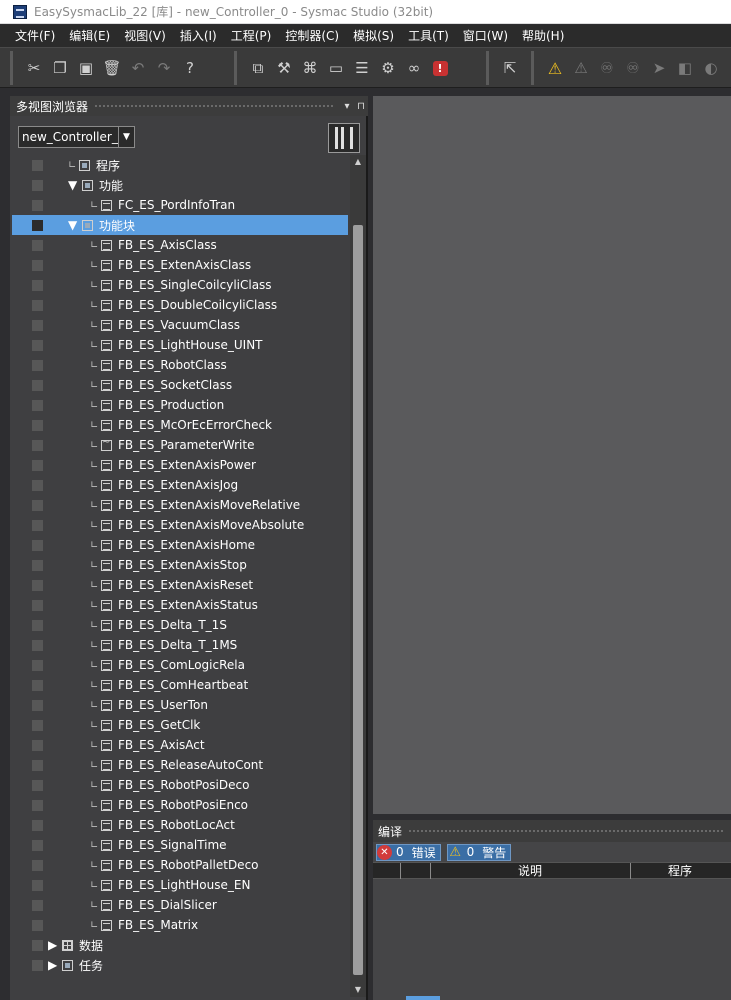 Image resolution: width=731 pixels, height=1000 pixels. Describe the element at coordinates (251, 36) in the screenshot. I see `menu-item-4: 工程(P)` at that location.